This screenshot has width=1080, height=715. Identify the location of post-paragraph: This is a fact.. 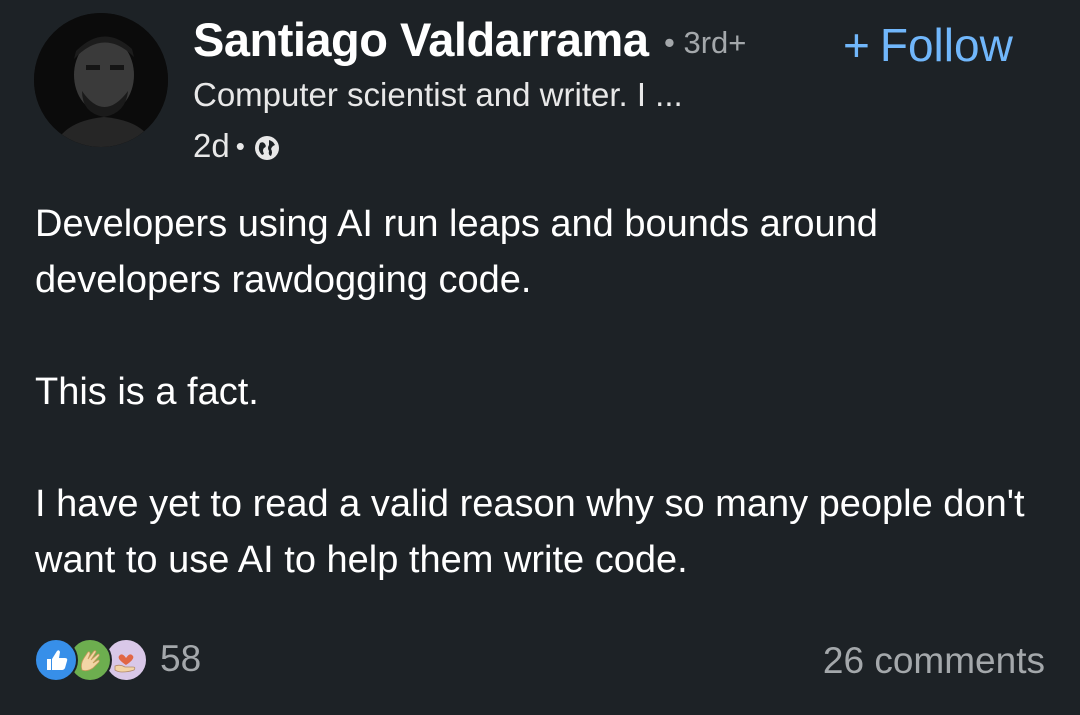
(147, 392).